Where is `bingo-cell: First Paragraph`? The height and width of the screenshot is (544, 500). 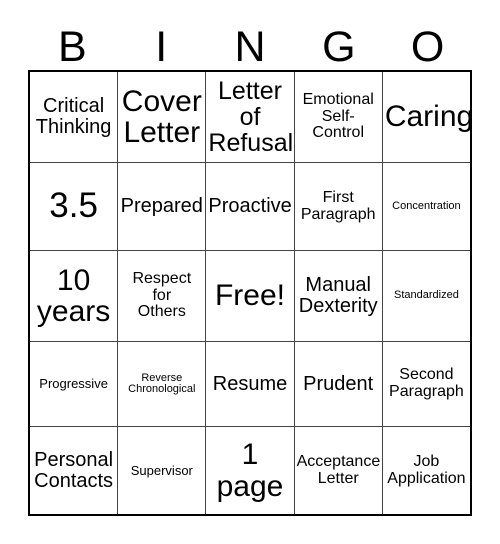 bingo-cell: First Paragraph is located at coordinates (338, 206).